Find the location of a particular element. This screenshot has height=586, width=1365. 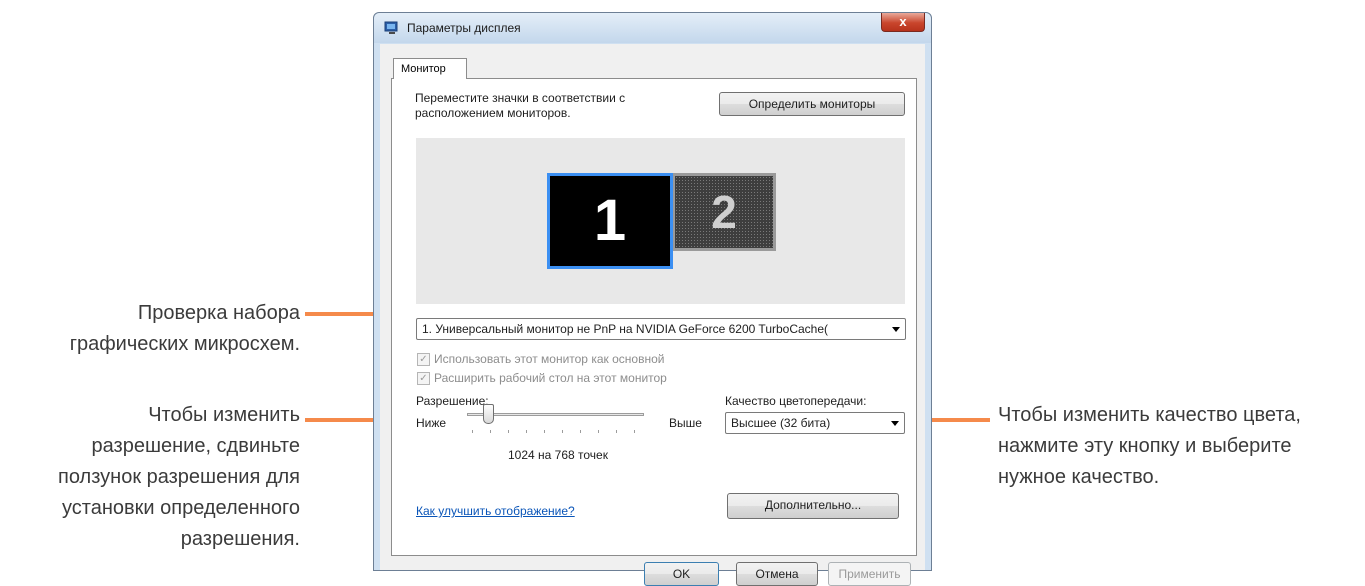

instructions-line-2: расположением мониторов. is located at coordinates (493, 113).